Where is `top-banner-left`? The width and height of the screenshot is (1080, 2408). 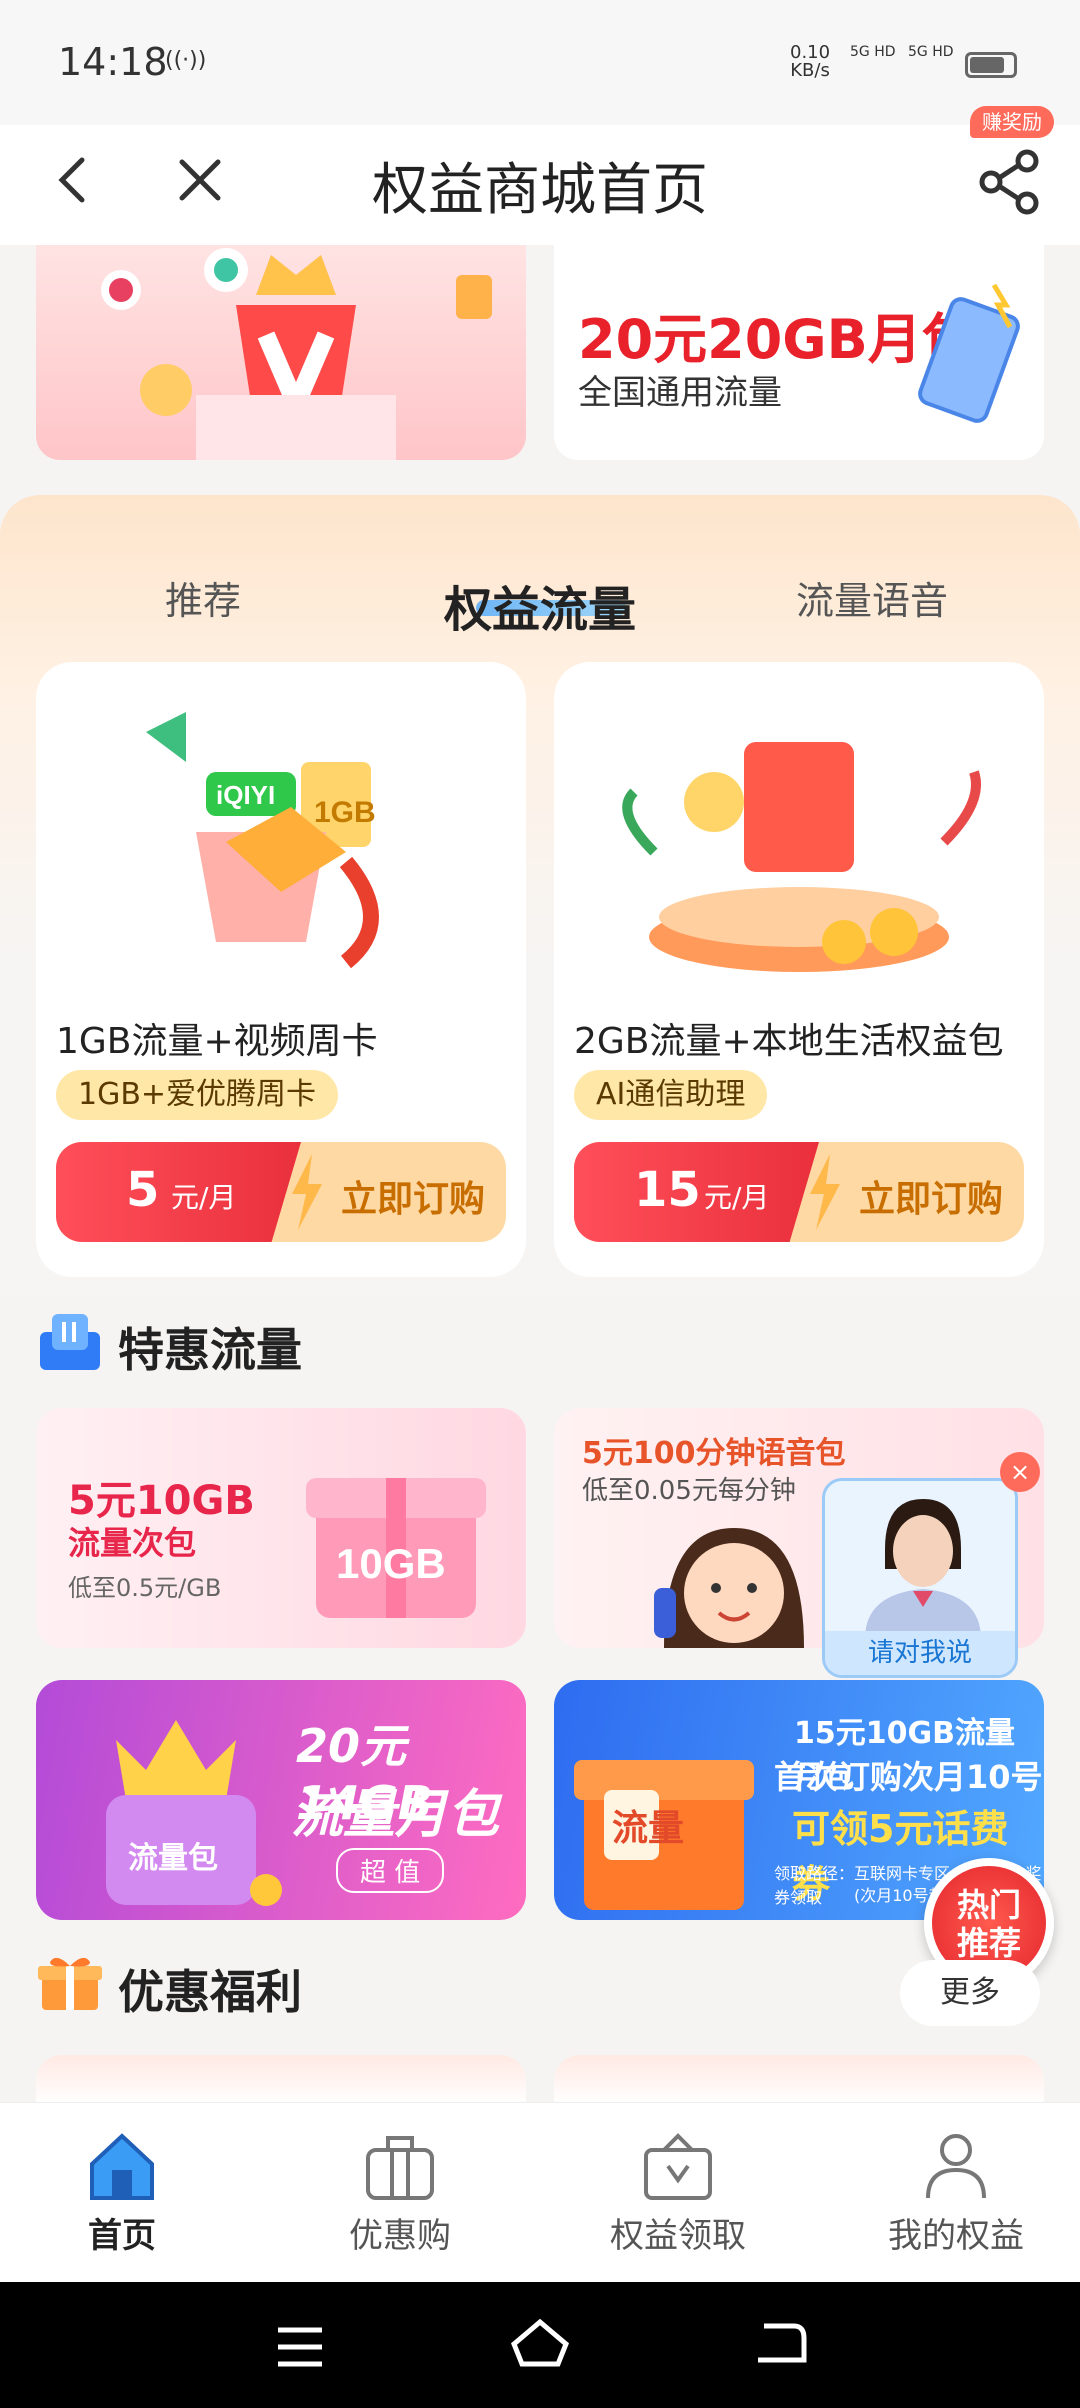 top-banner-left is located at coordinates (281, 352).